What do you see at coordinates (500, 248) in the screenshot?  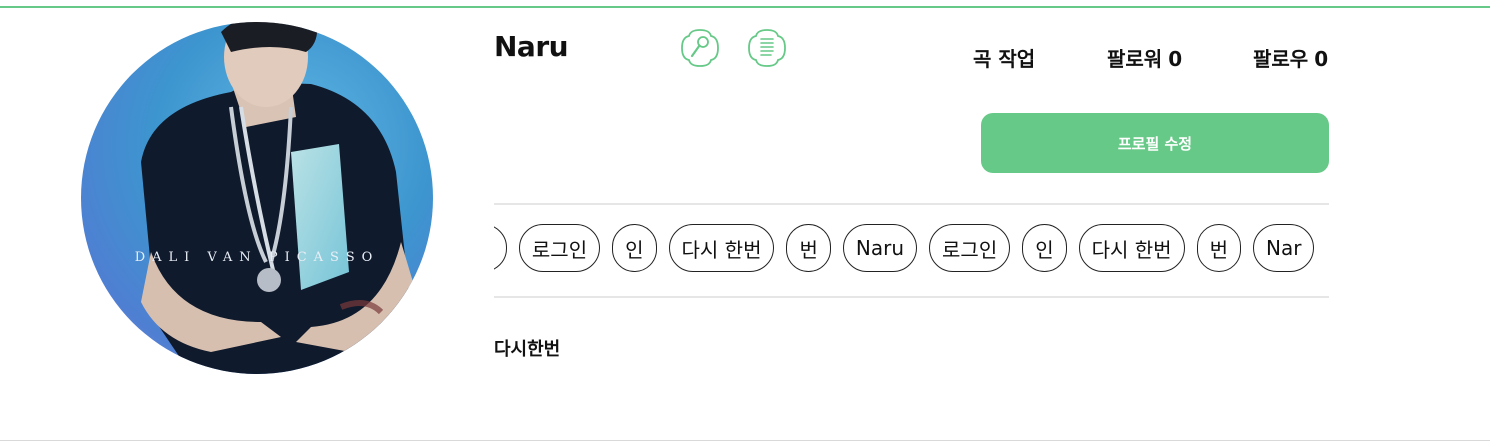 I see `tag-chip: ru` at bounding box center [500, 248].